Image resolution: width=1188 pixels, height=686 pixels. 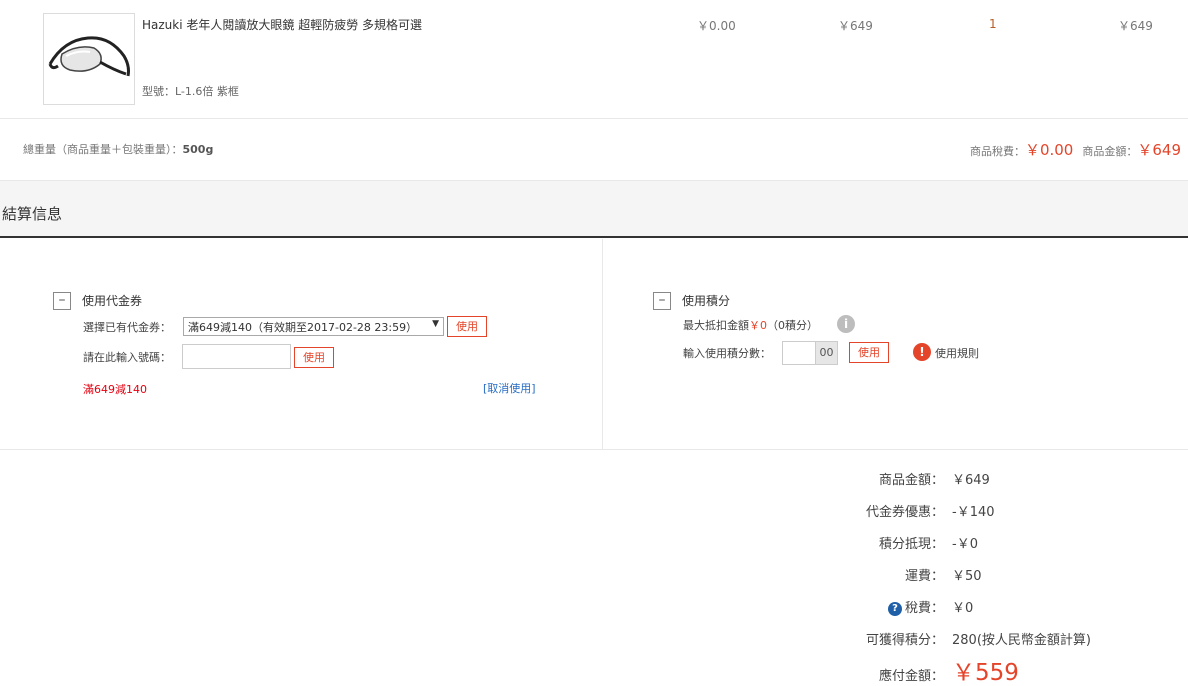 What do you see at coordinates (957, 353) in the screenshot?
I see `points-rules-link: 使用規則` at bounding box center [957, 353].